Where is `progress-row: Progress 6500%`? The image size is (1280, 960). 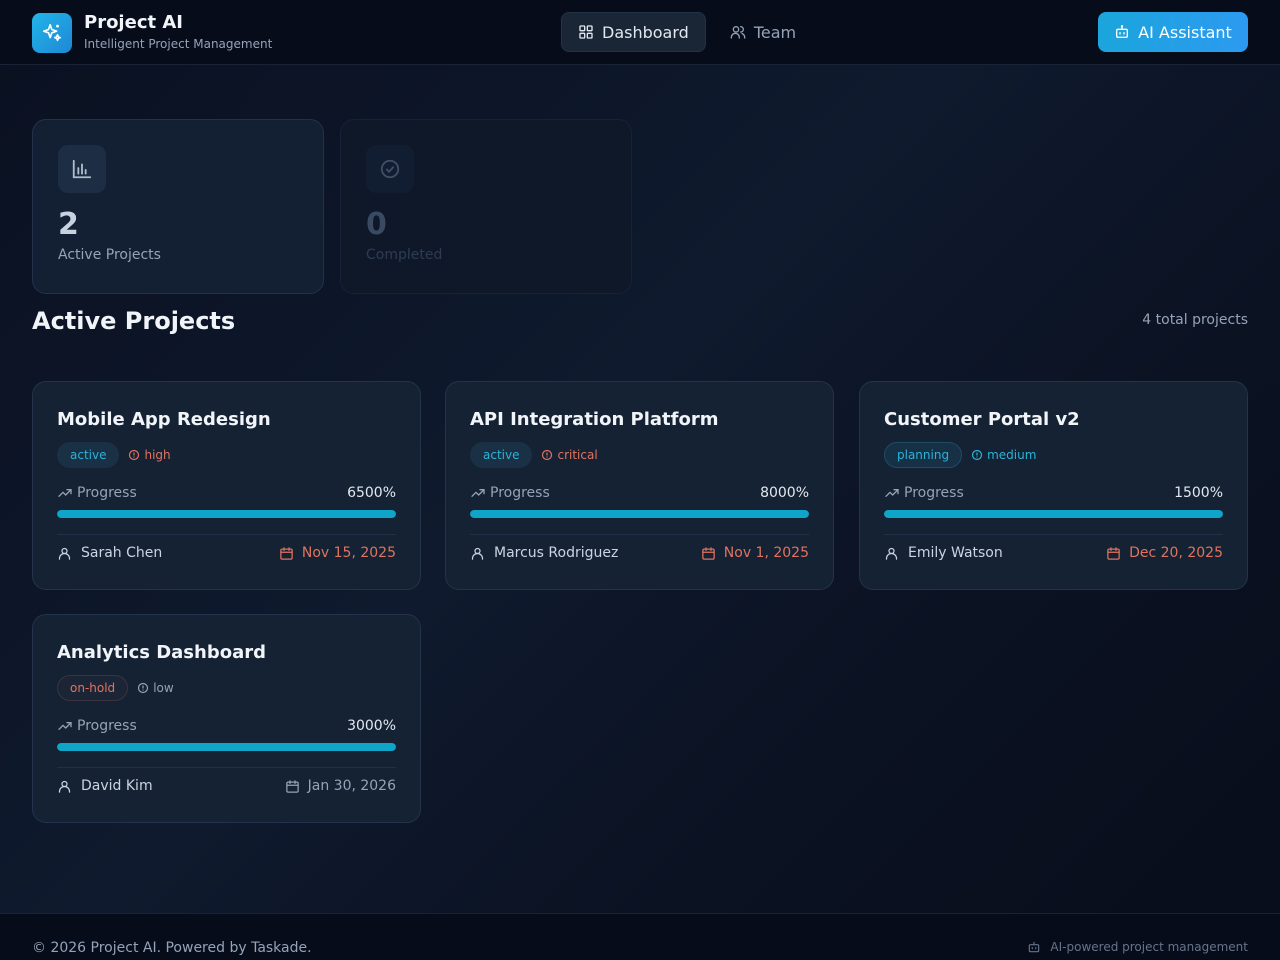
progress-row: Progress 6500% is located at coordinates (226, 493).